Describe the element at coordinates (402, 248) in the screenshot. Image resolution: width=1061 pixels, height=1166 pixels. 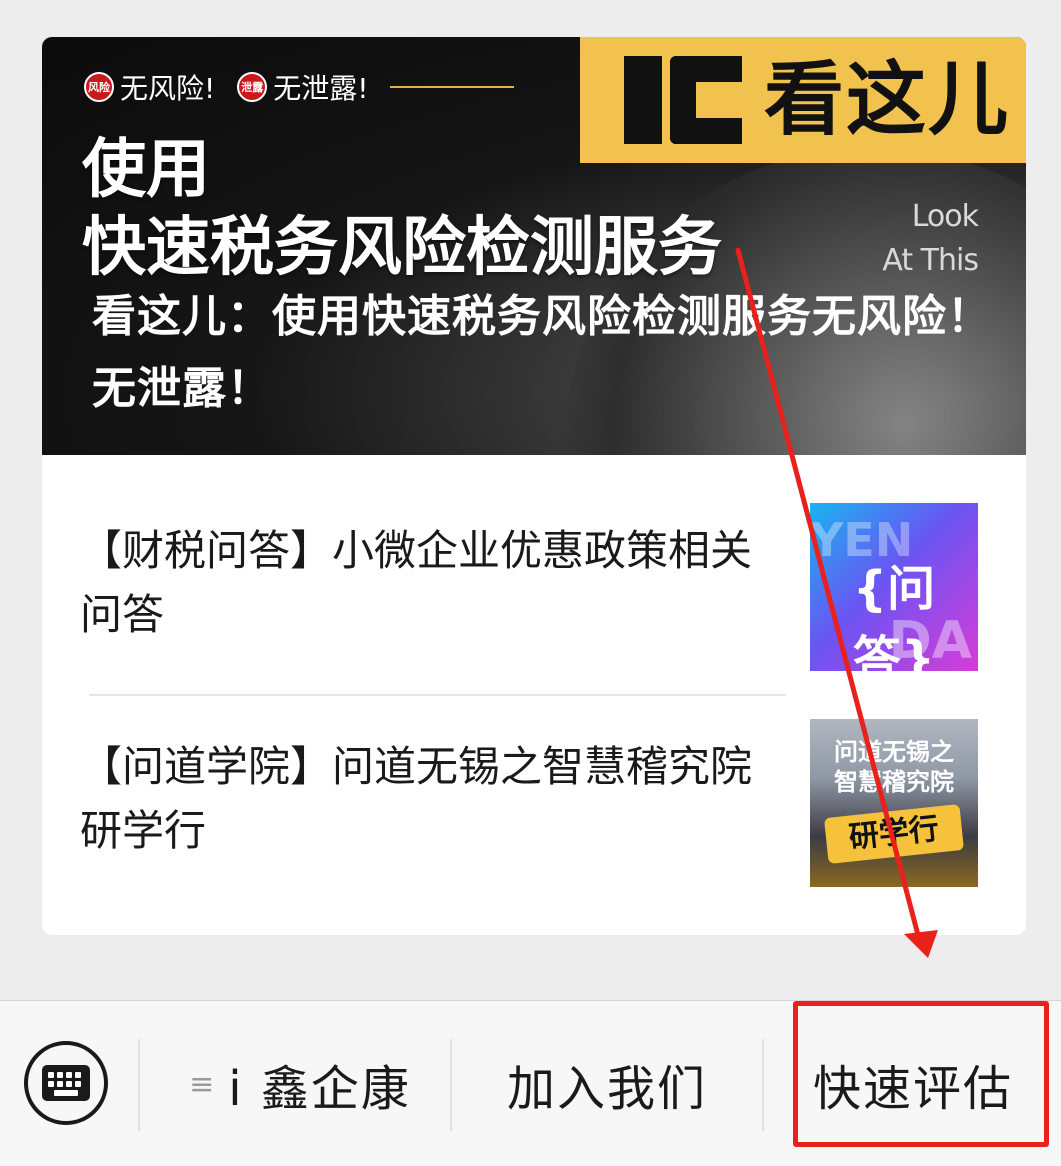
I see `headline-line-2: 快速税务风险检测服务` at that location.